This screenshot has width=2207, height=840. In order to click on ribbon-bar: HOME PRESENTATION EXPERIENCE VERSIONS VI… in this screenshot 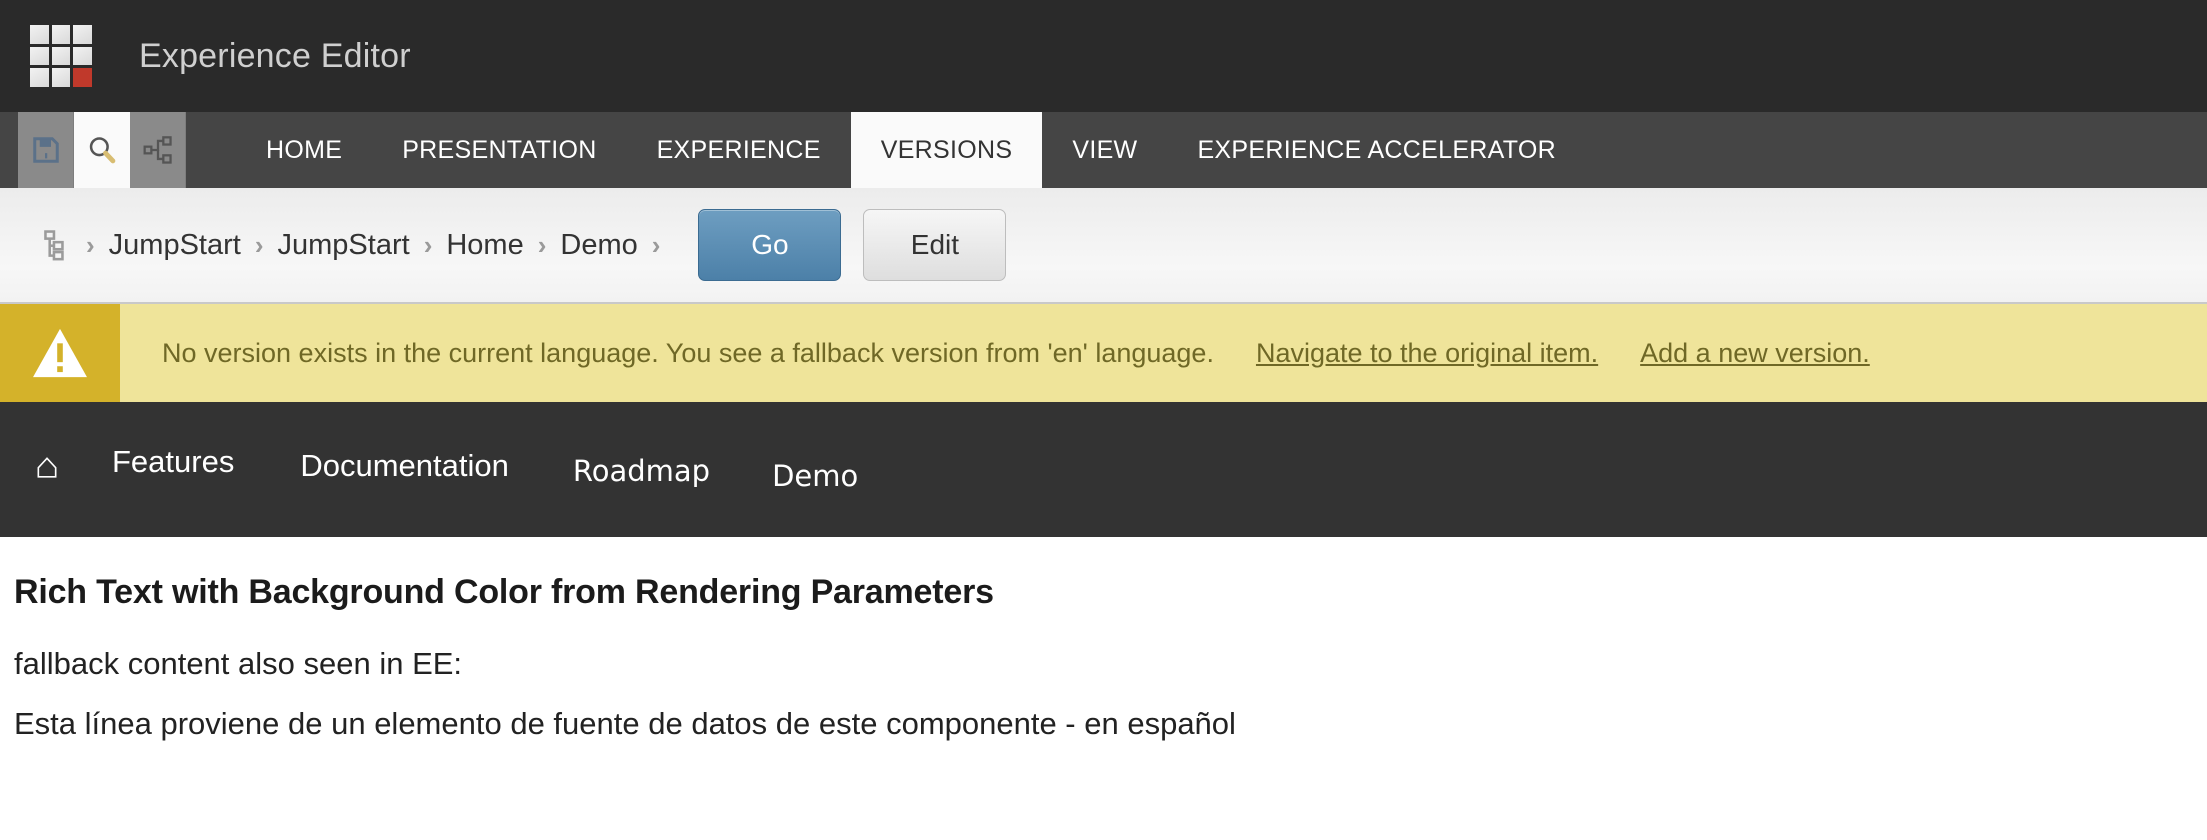, I will do `click(1103, 150)`.